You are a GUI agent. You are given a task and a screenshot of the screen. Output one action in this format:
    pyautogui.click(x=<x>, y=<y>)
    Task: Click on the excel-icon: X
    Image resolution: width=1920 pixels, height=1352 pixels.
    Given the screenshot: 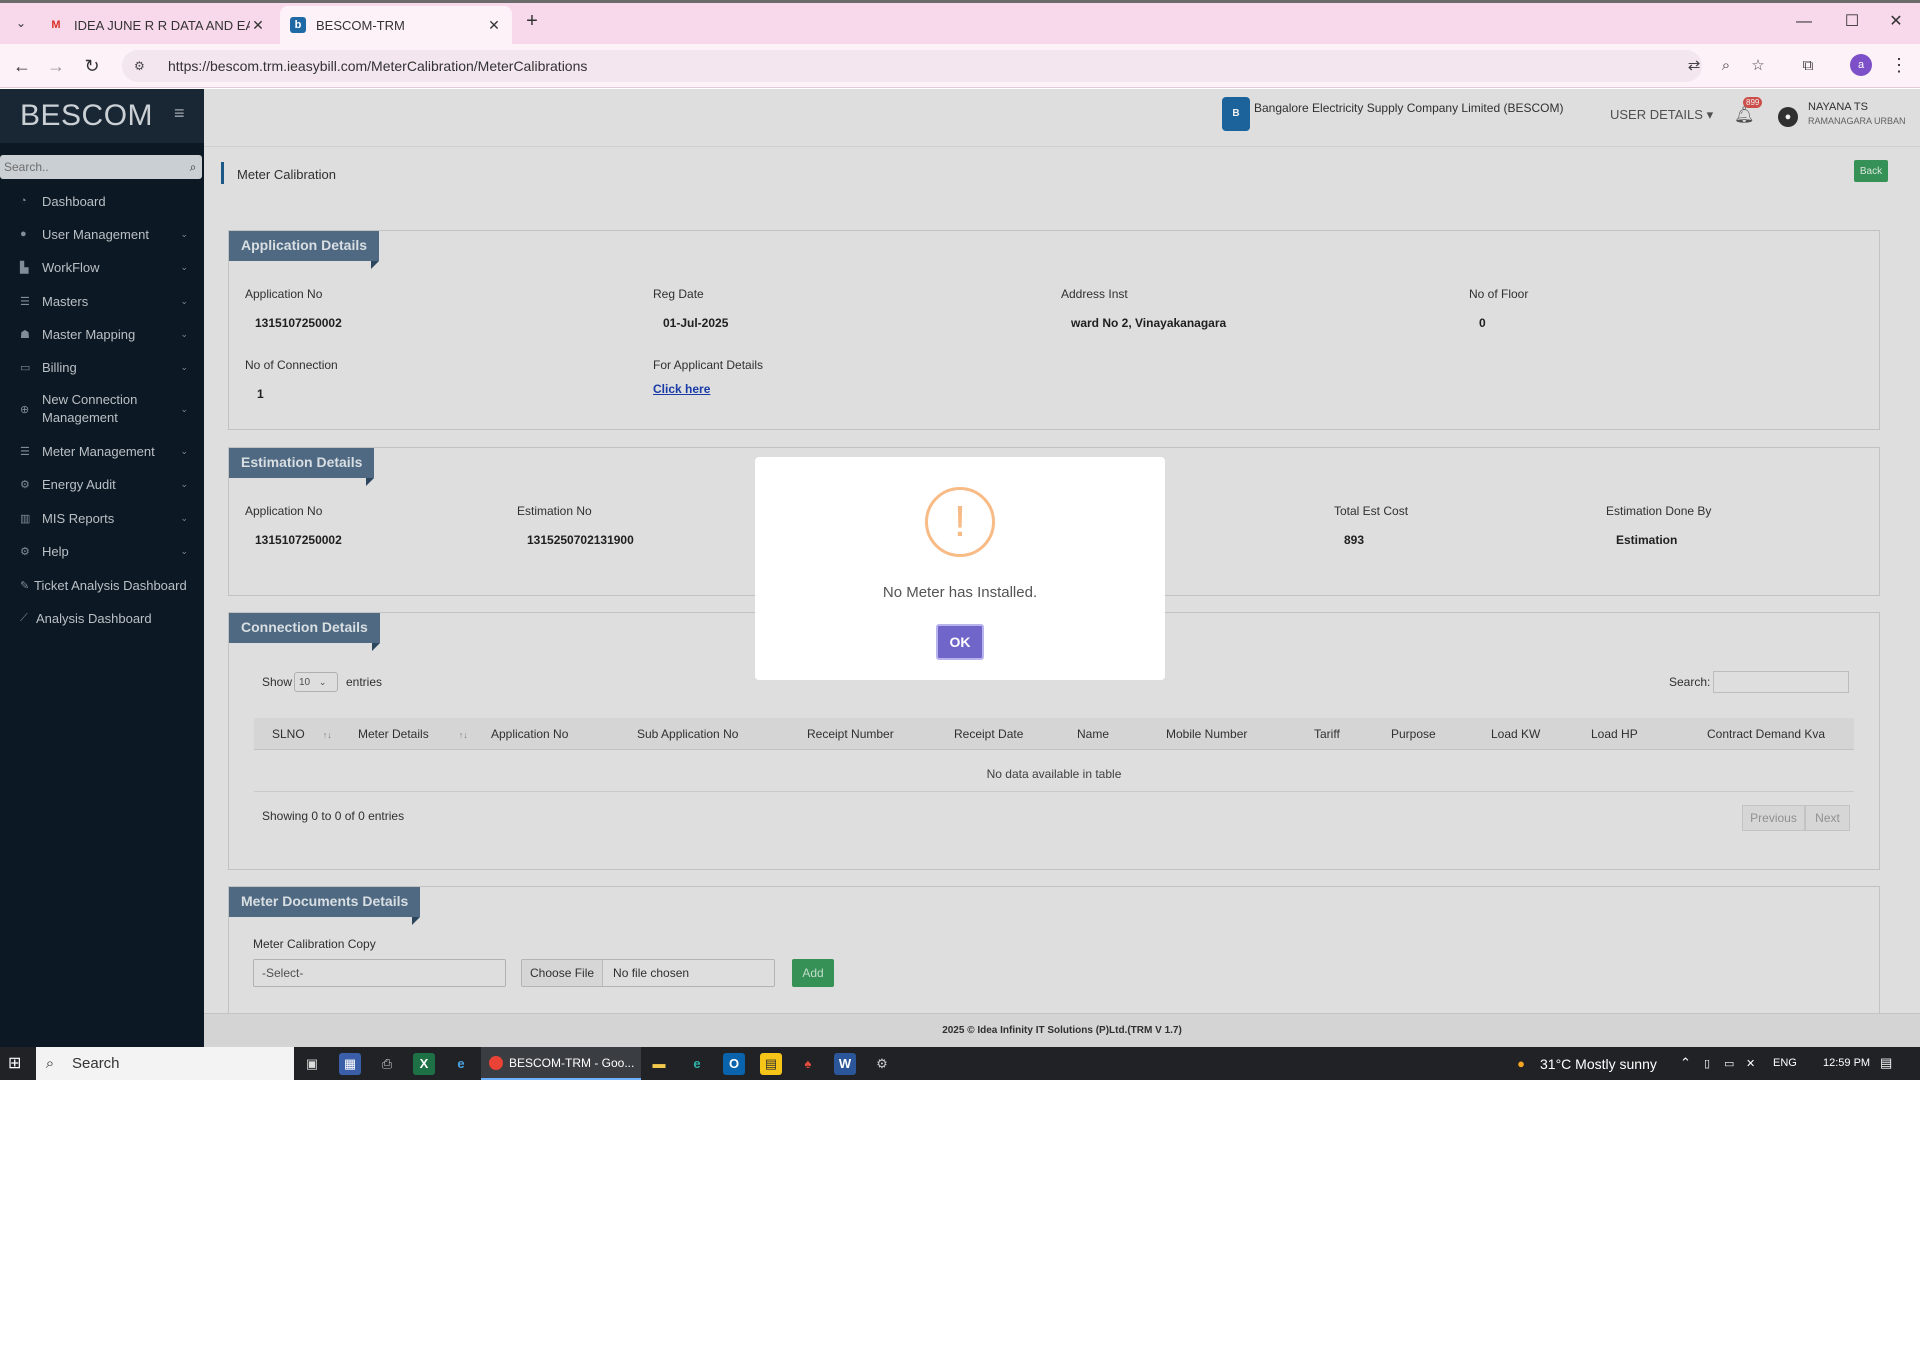 What is the action you would take?
    pyautogui.click(x=424, y=1064)
    